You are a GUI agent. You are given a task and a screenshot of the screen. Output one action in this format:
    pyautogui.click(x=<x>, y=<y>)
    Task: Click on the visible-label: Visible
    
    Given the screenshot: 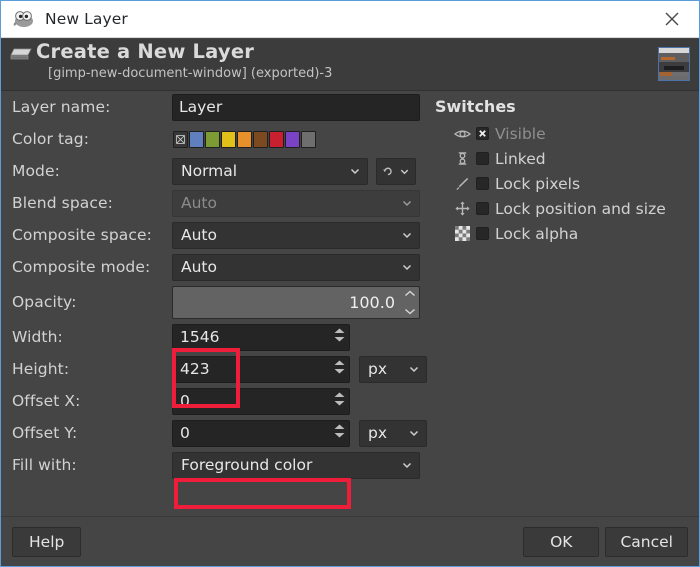 What is the action you would take?
    pyautogui.click(x=520, y=133)
    